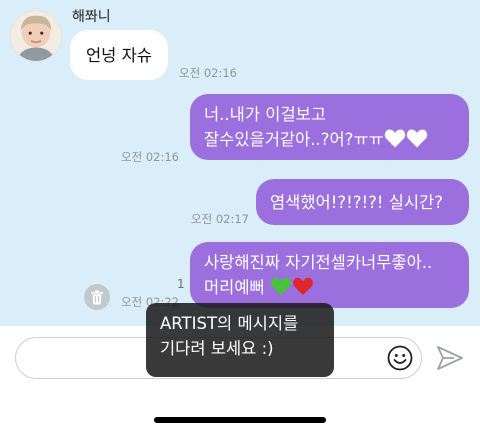 Image resolution: width=480 pixels, height=433 pixels. What do you see at coordinates (318, 275) in the screenshot?
I see `message-text: 사랑해진짜 자기전셀카너무좋아.. 머리예뻐` at bounding box center [318, 275].